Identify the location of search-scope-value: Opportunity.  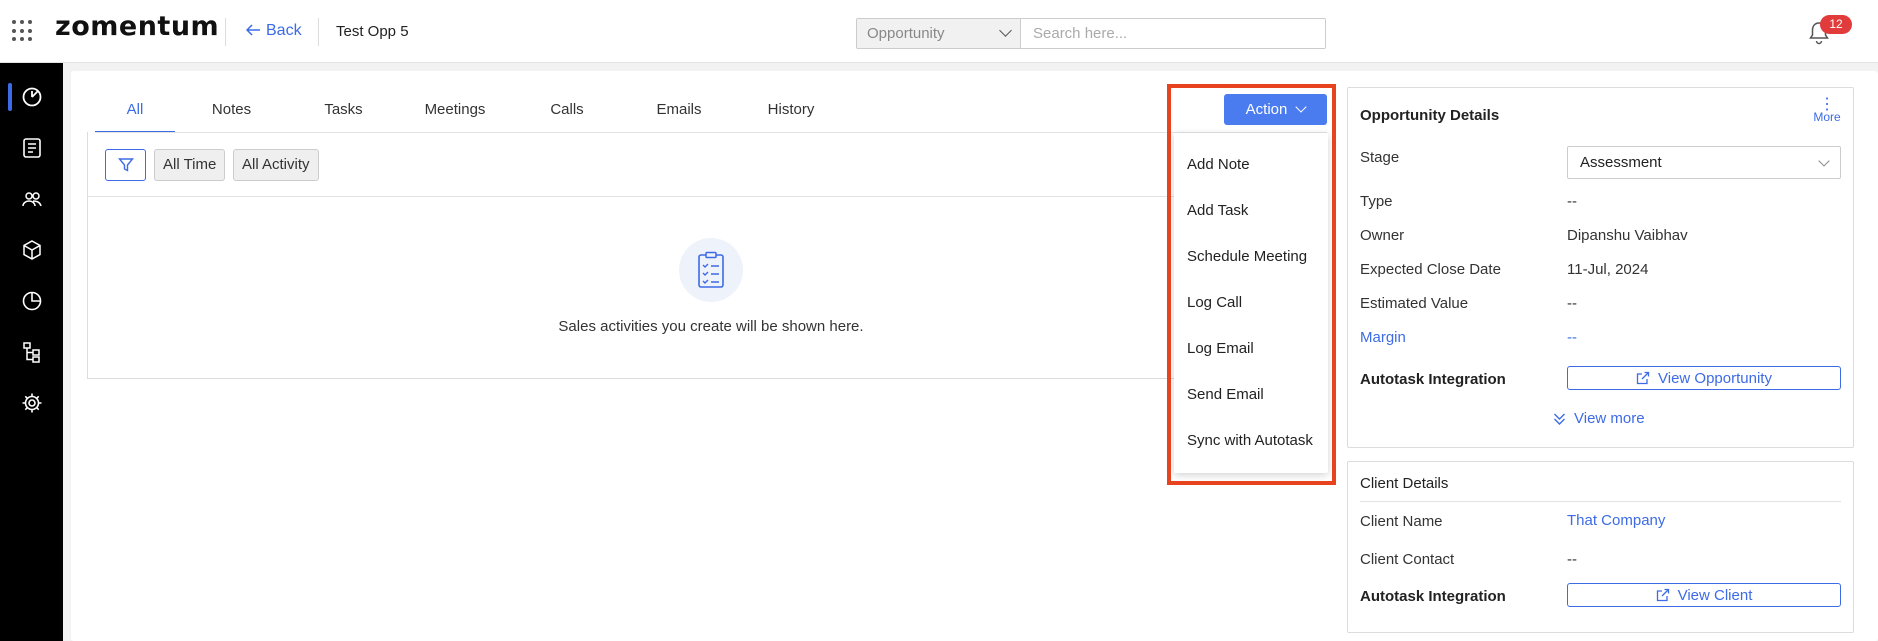
(906, 33).